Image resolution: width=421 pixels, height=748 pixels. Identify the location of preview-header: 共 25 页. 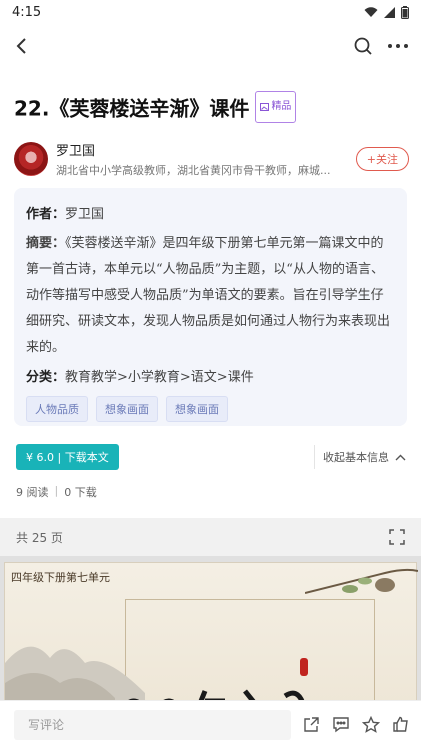
(210, 537).